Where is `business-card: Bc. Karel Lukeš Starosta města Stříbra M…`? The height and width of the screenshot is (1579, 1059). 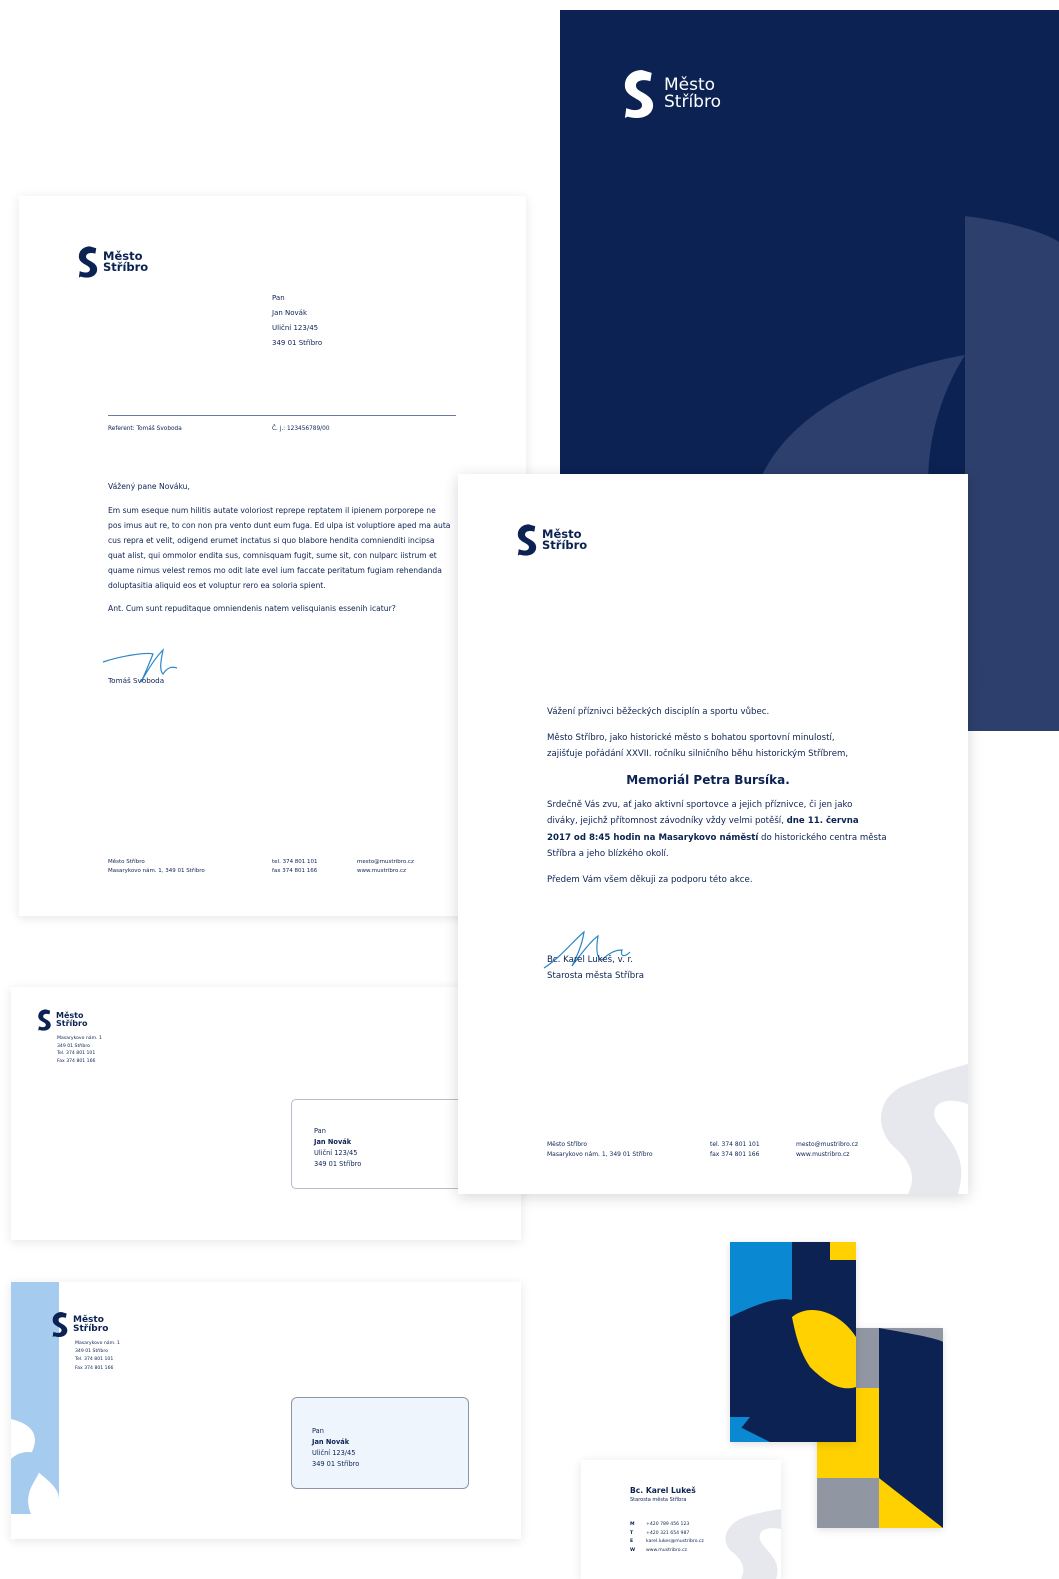 business-card: Bc. Karel Lukeš Starosta města Stříbra M… is located at coordinates (681, 1519).